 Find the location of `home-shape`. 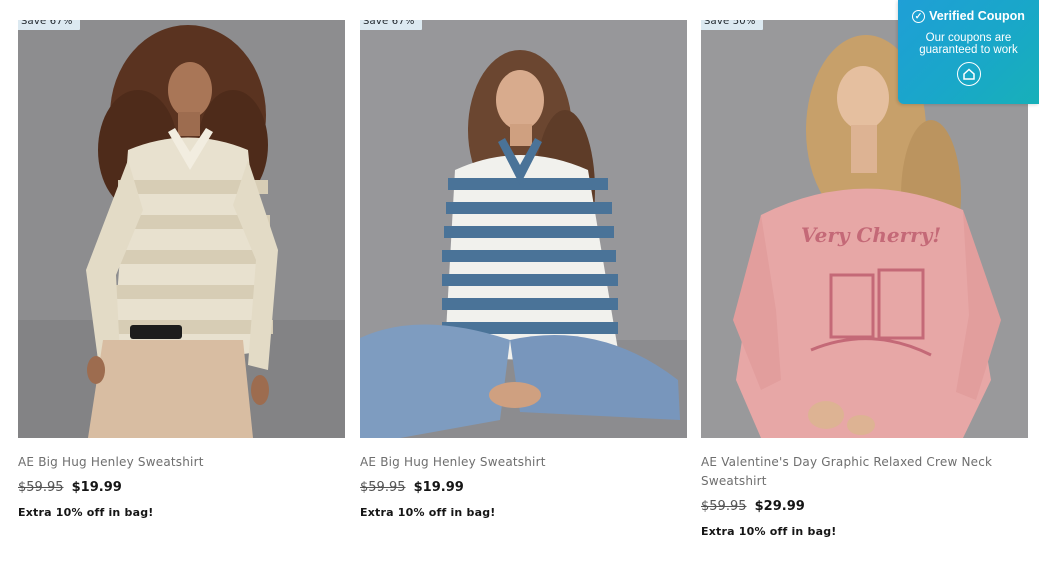

home-shape is located at coordinates (968, 74).